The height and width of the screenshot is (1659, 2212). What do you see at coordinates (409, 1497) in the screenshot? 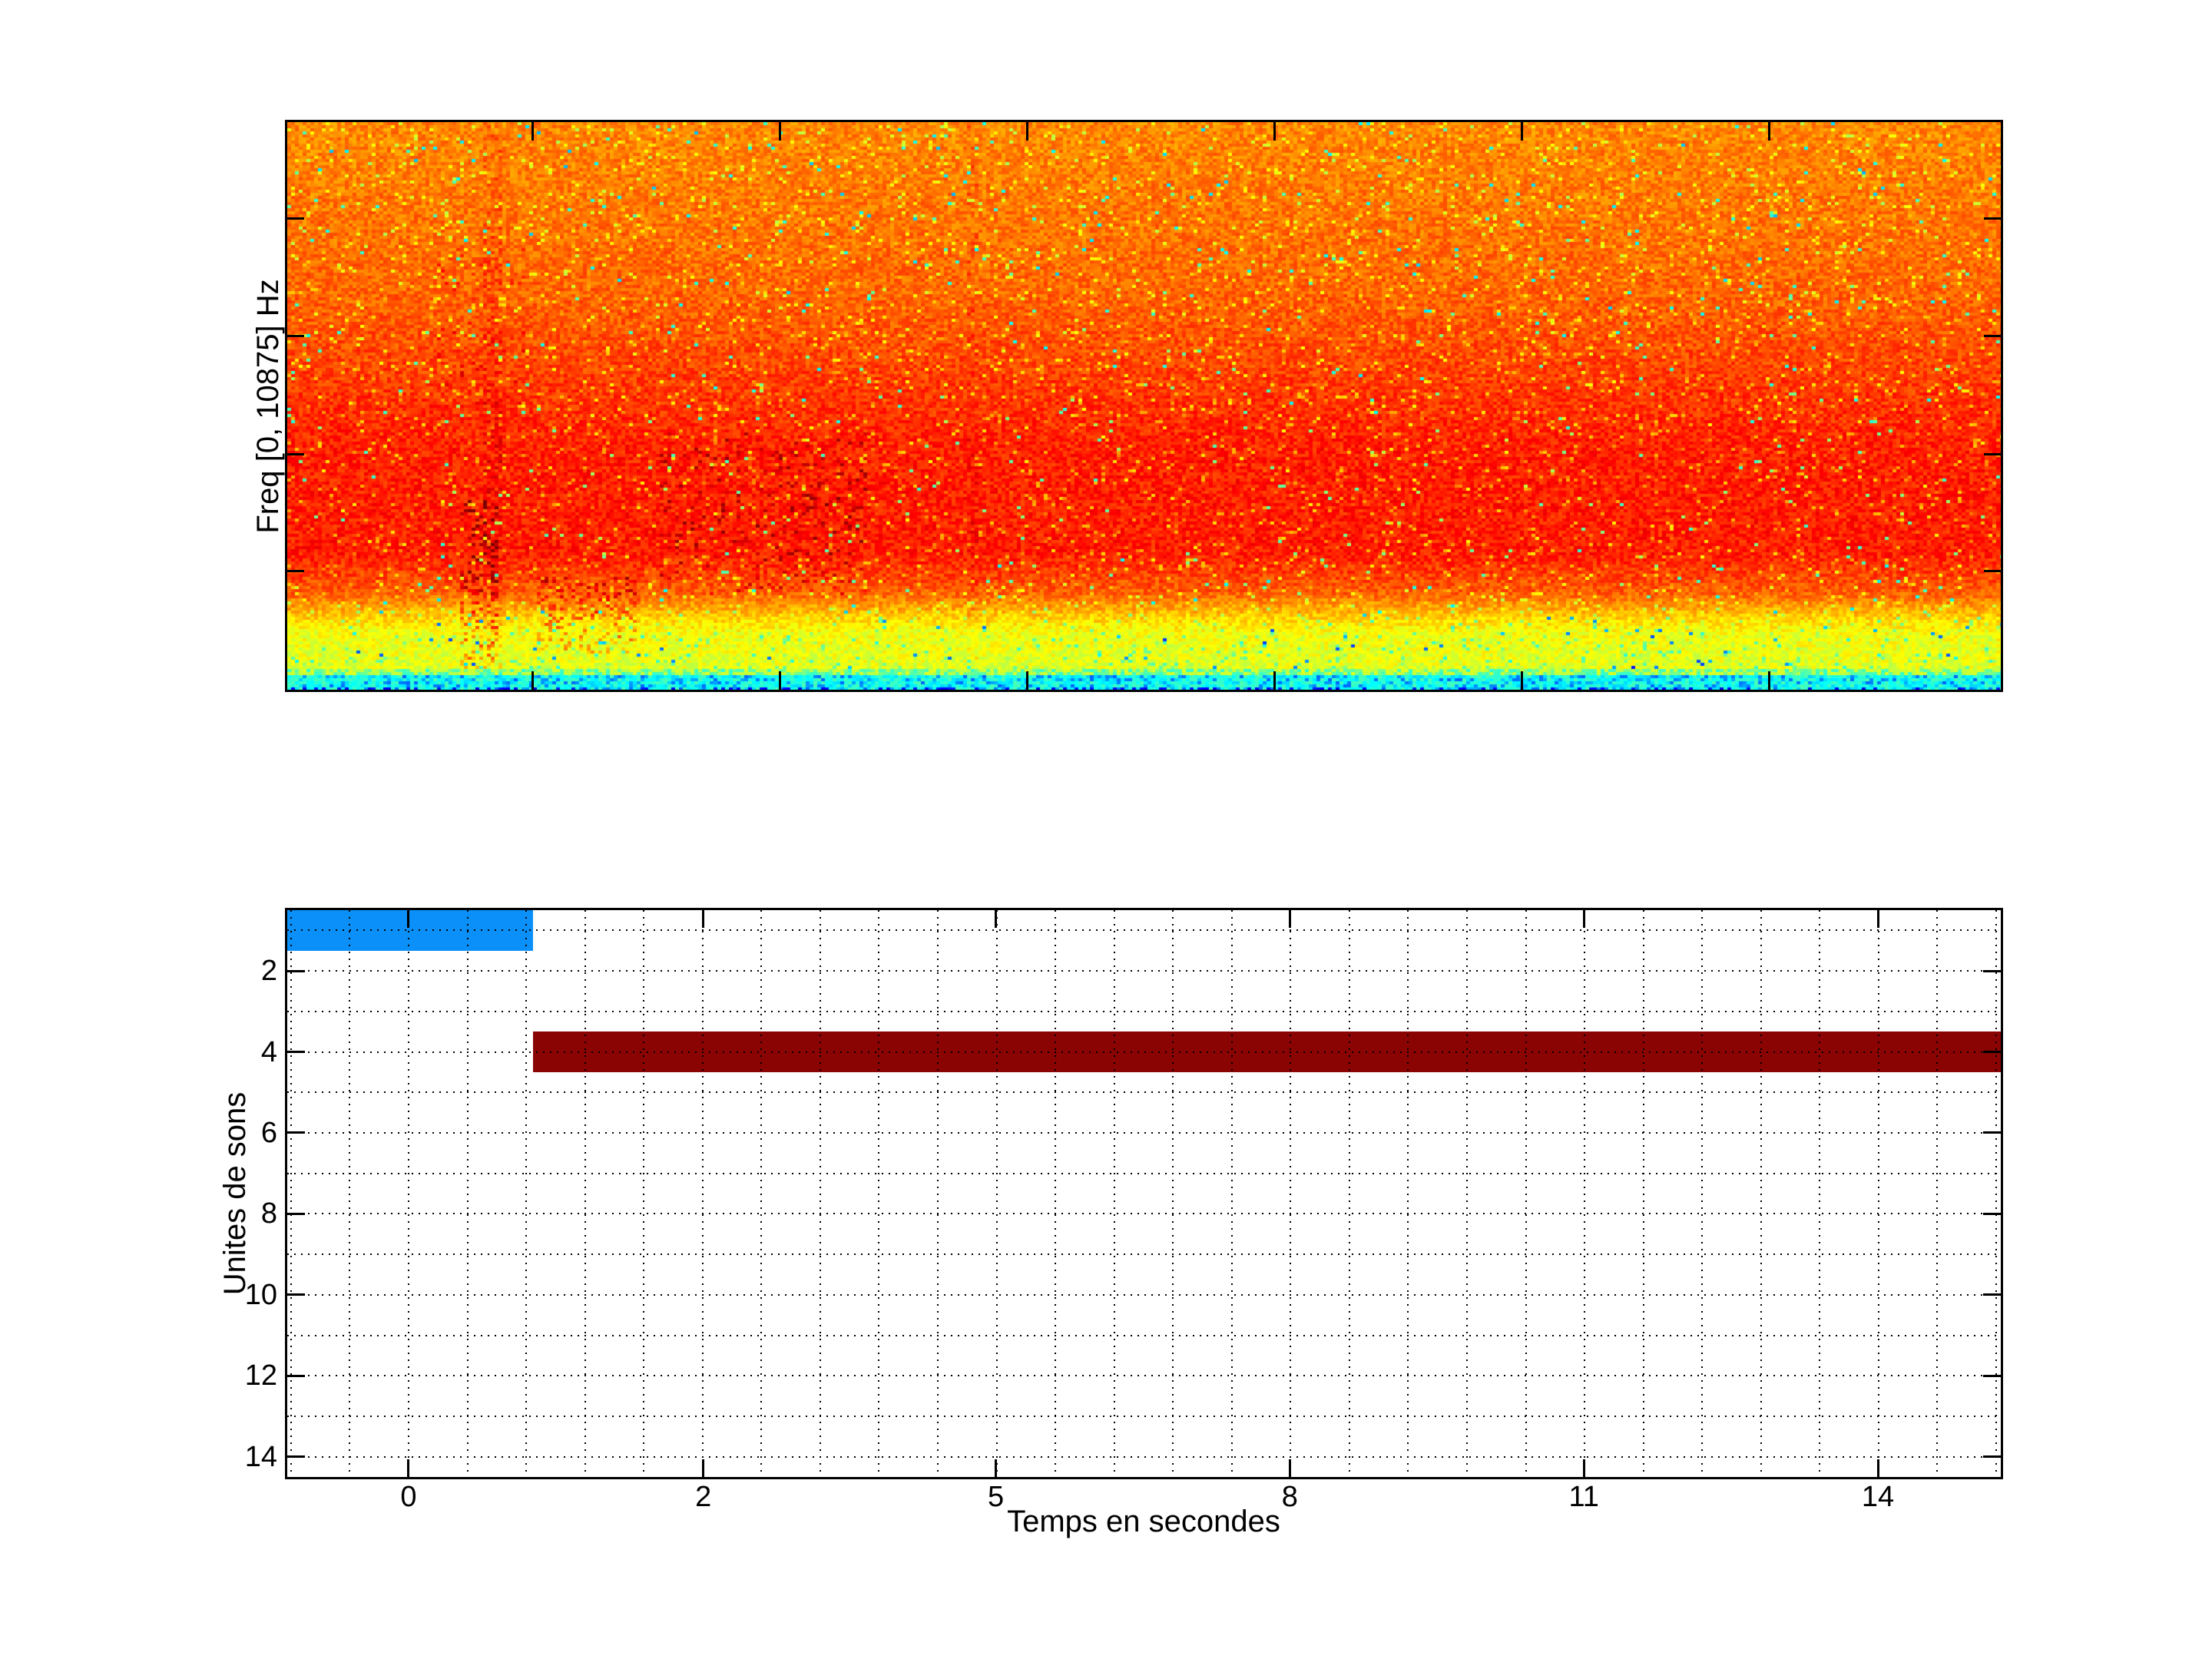
I see `x-tick-label: 0` at bounding box center [409, 1497].